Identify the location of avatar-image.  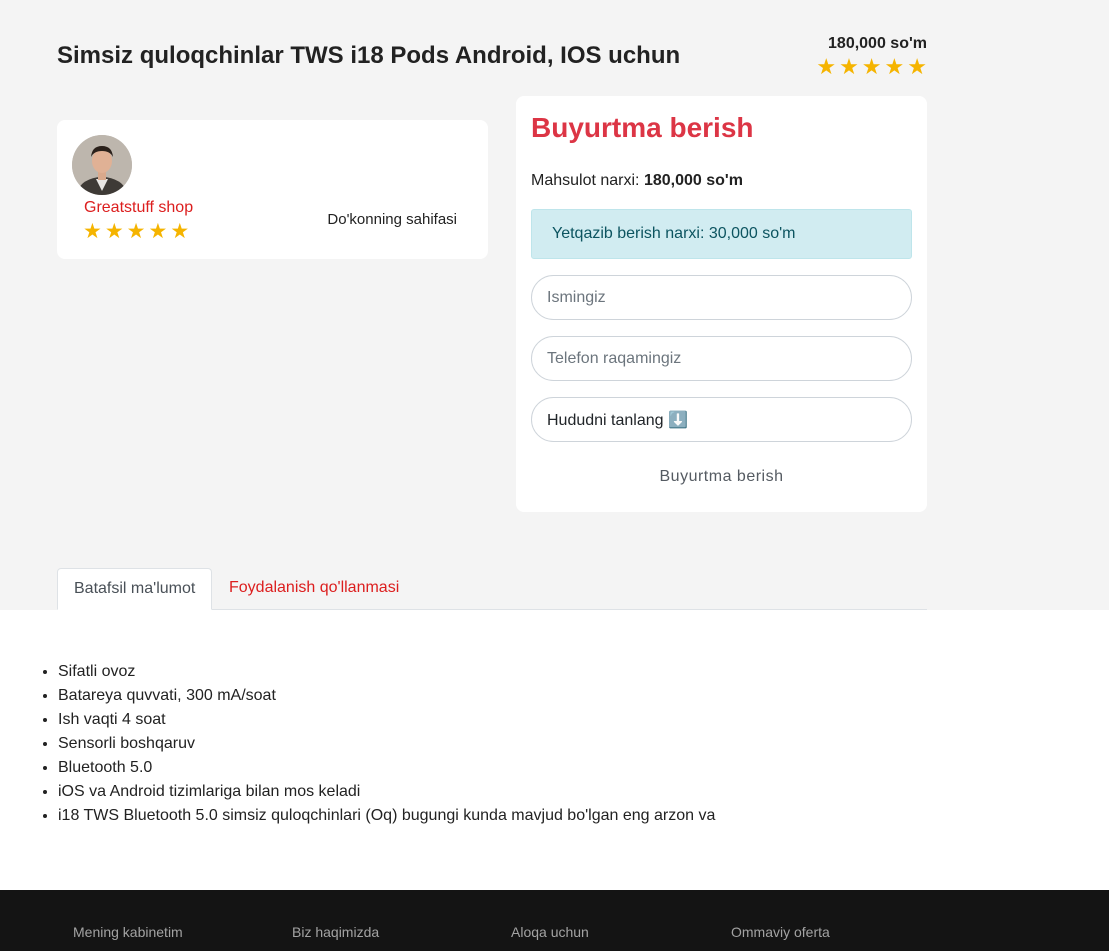
(102, 165).